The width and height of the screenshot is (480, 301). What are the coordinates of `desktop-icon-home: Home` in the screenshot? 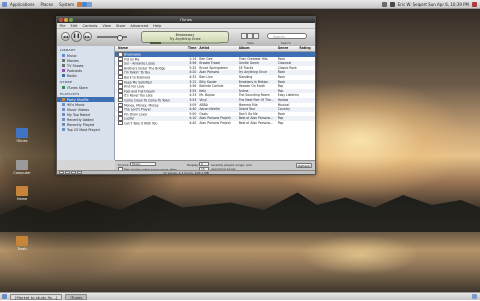 It's located at (22, 193).